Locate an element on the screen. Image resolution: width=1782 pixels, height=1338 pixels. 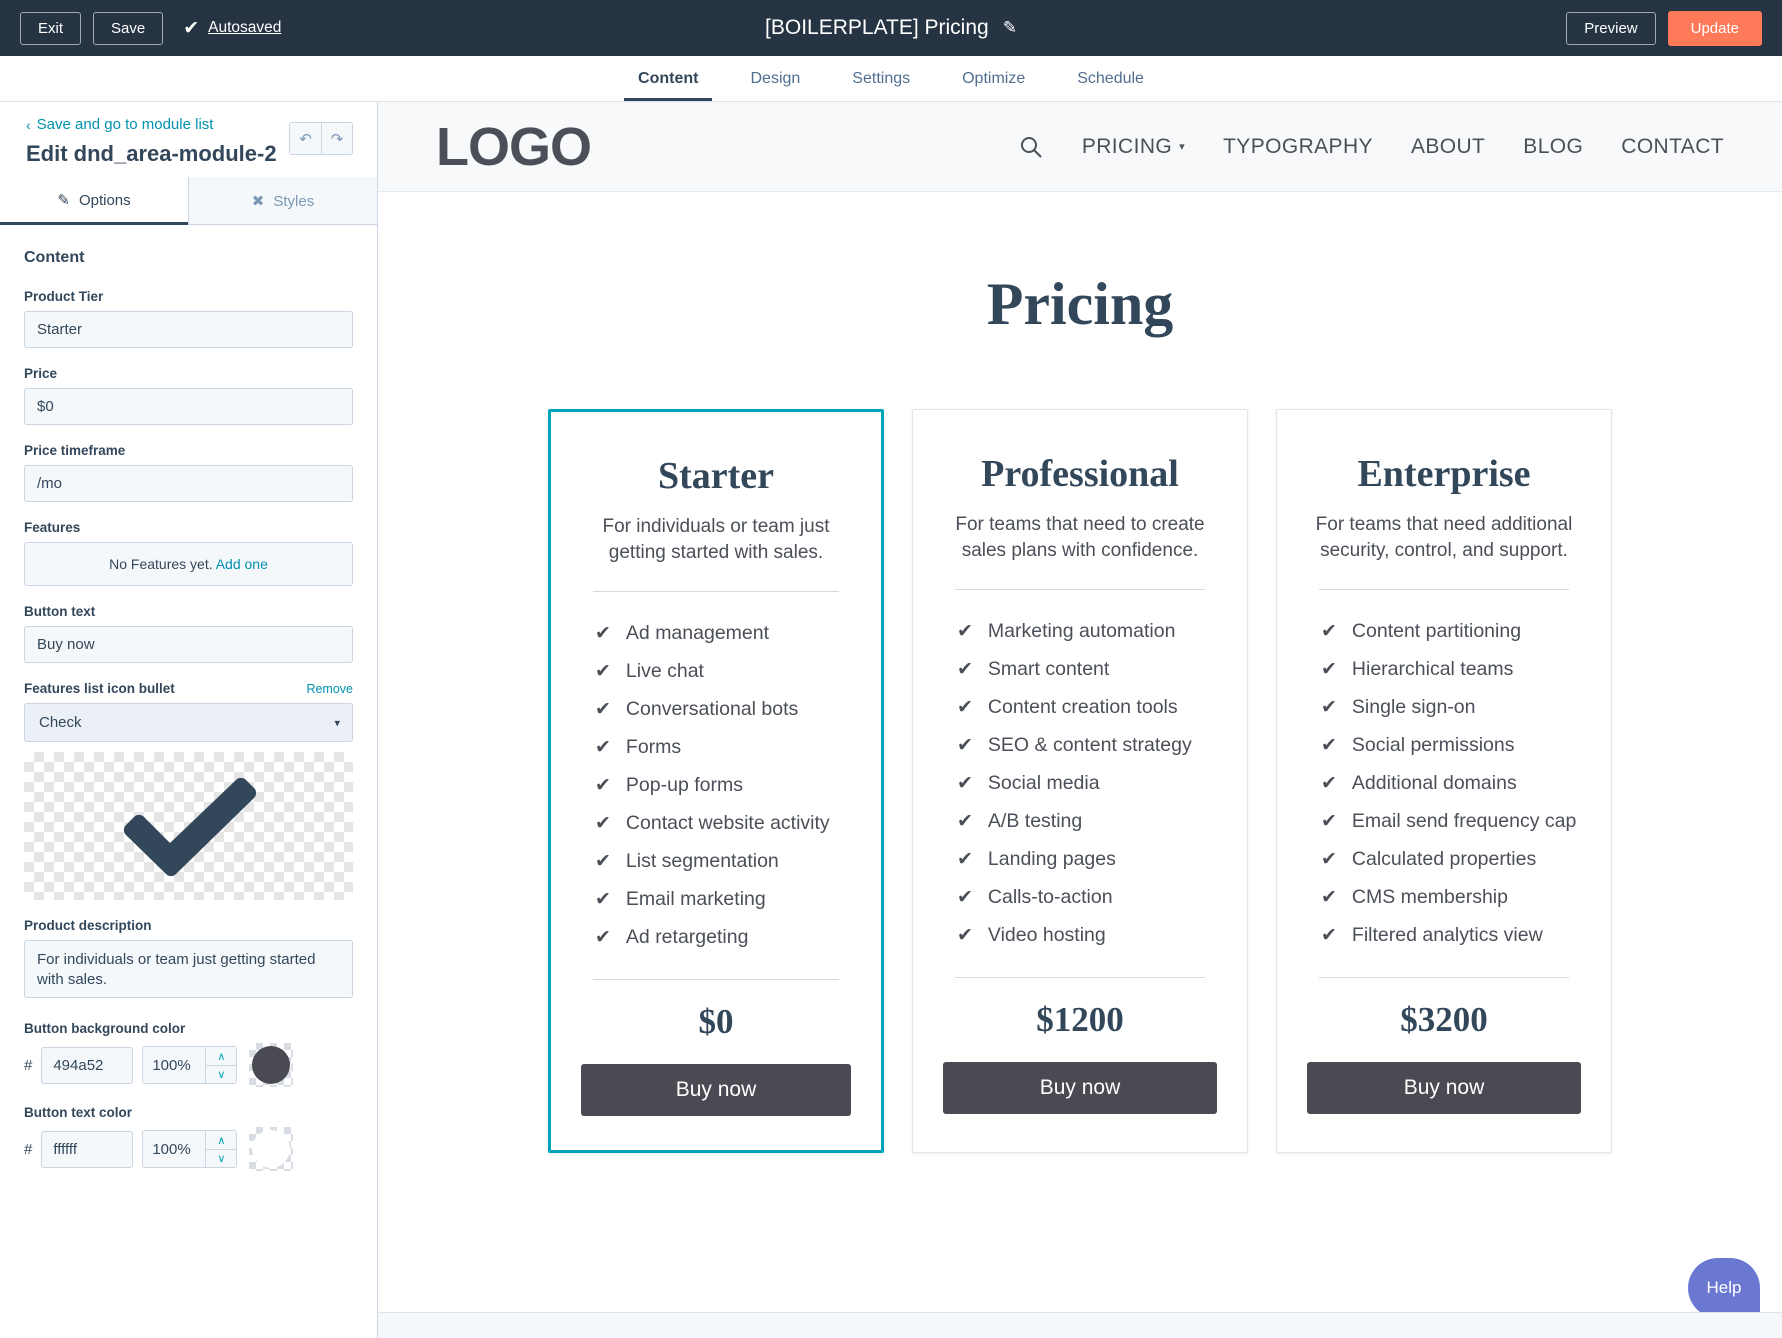
feature-label: Calculated properties is located at coordinates (1444, 859).